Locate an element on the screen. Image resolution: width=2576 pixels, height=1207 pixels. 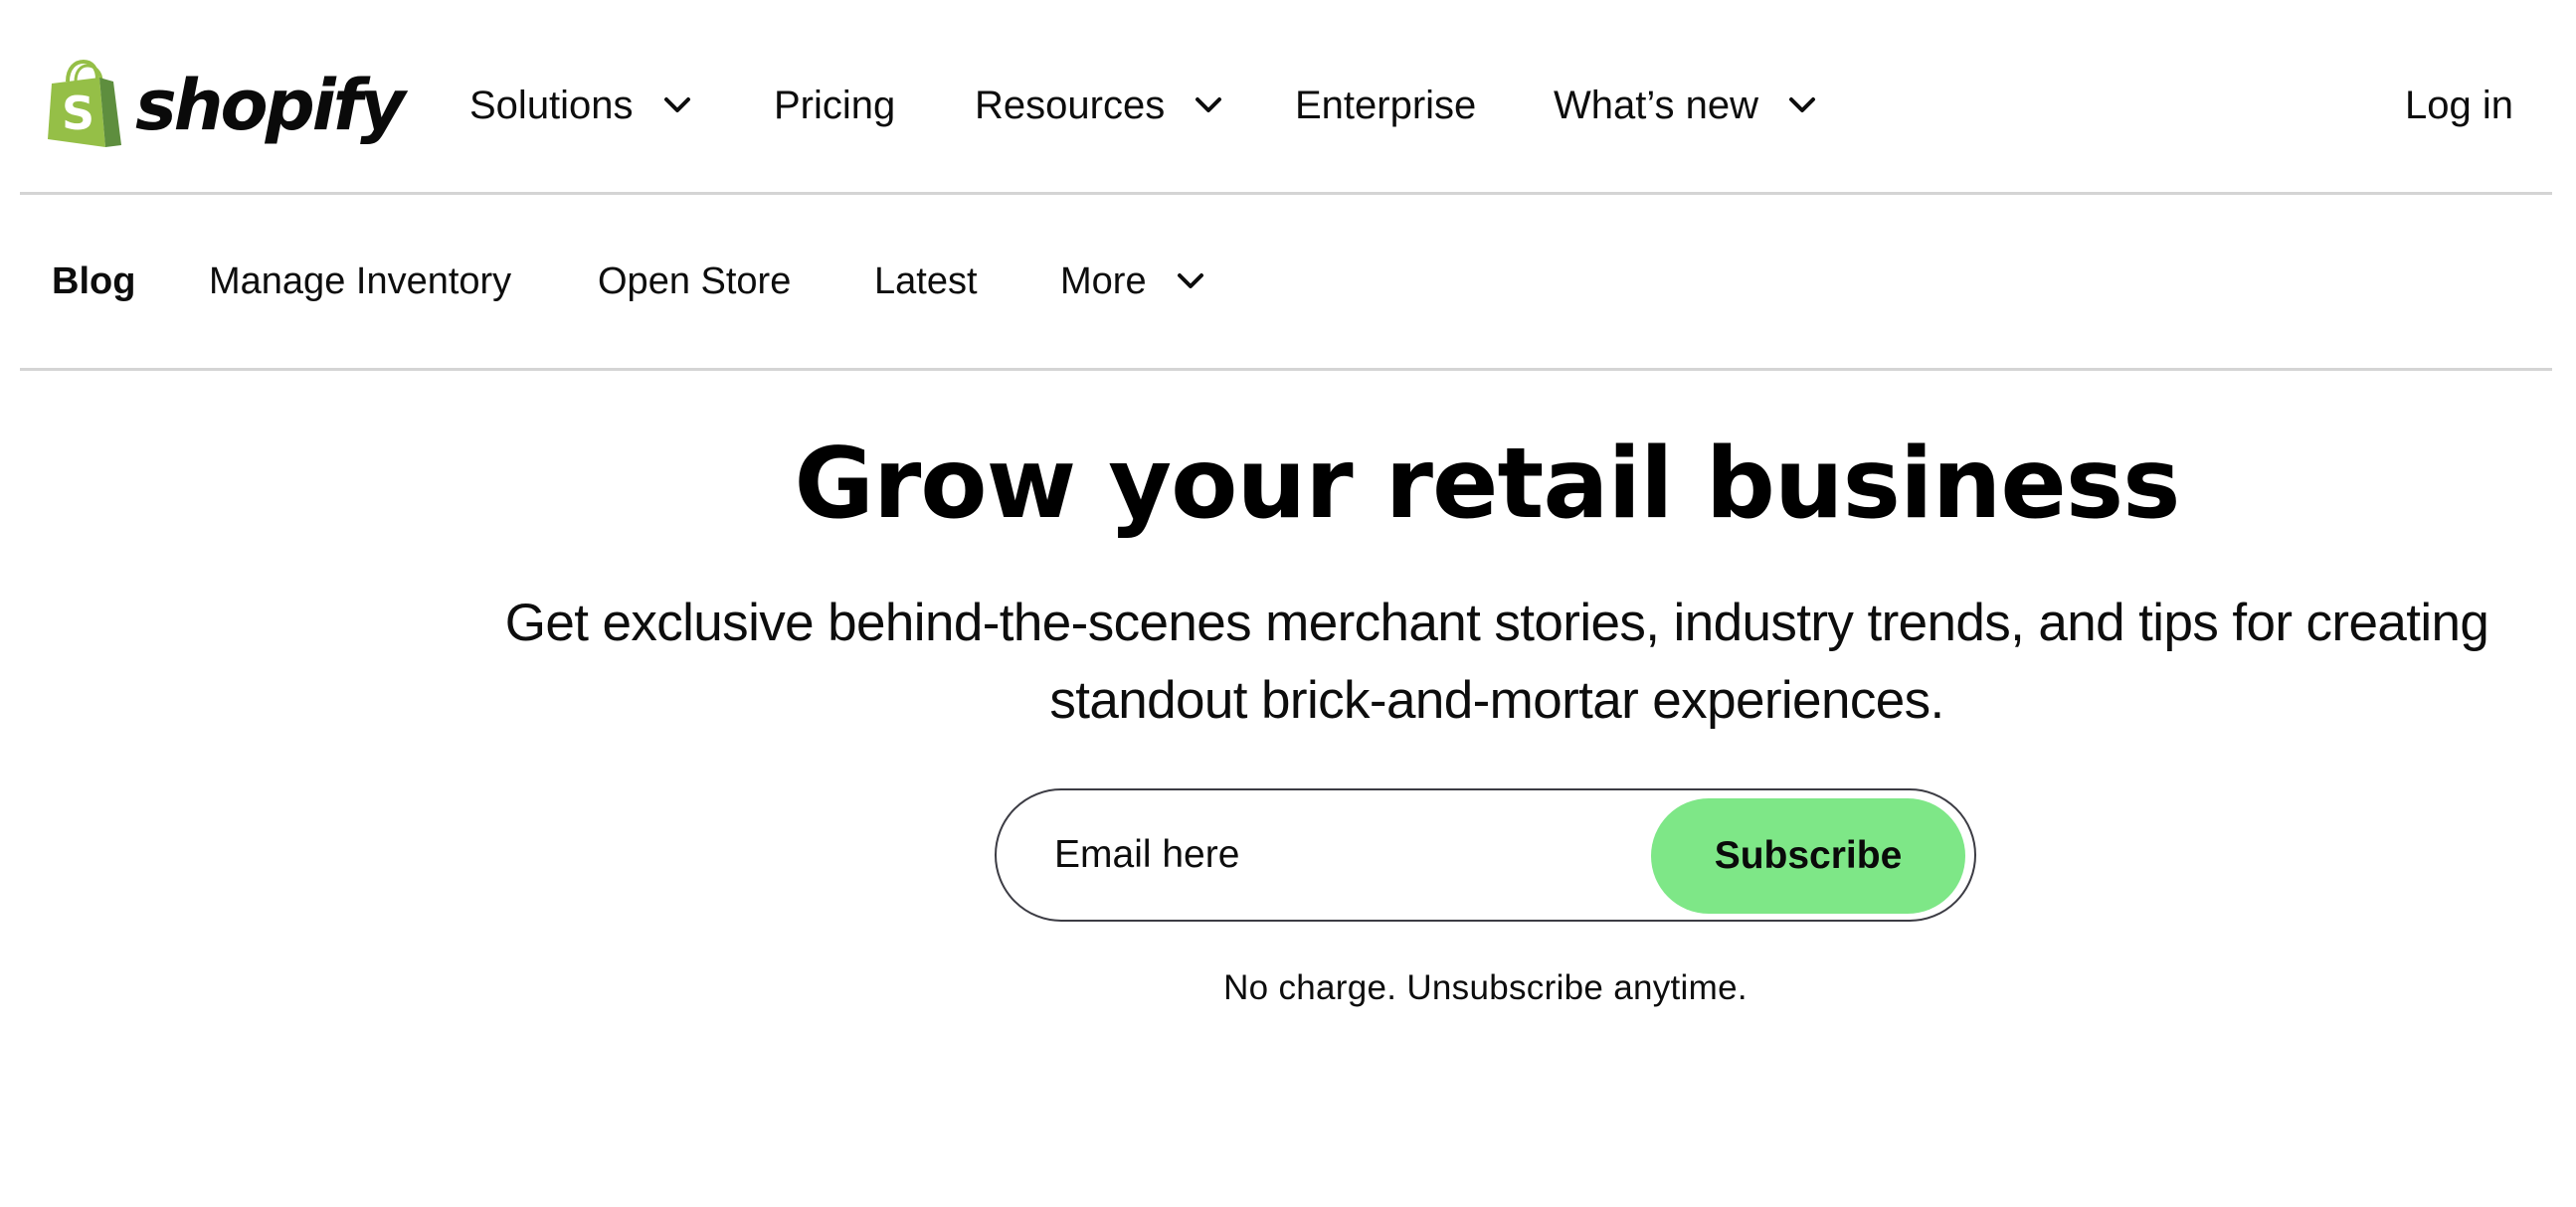
newsletter-form: Subscribe is located at coordinates (1485, 855).